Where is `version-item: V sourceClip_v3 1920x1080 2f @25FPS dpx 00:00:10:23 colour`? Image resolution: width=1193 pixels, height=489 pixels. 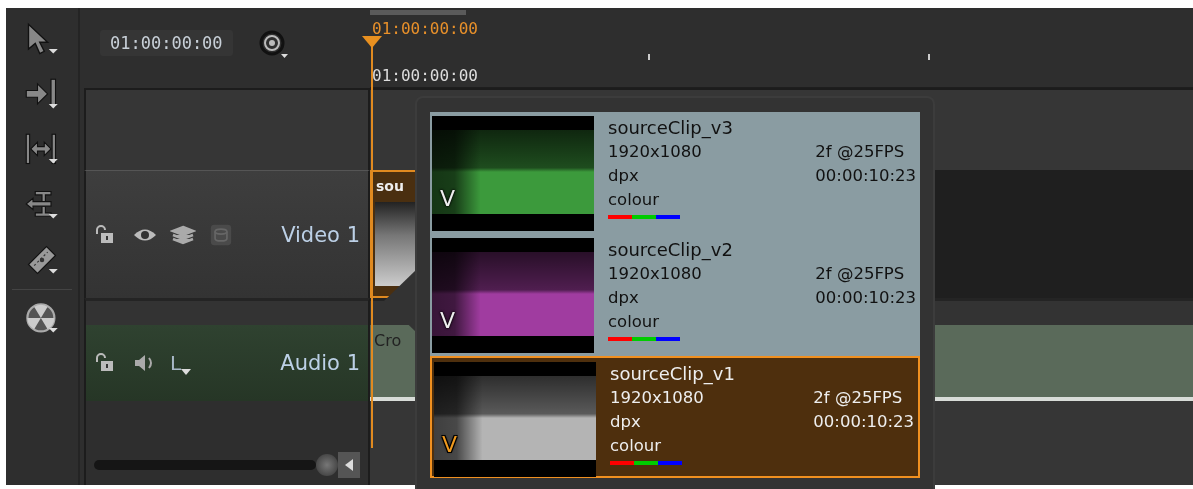 version-item: V sourceClip_v3 1920x1080 2f @25FPS dpx 00:00:10:23 colour is located at coordinates (675, 173).